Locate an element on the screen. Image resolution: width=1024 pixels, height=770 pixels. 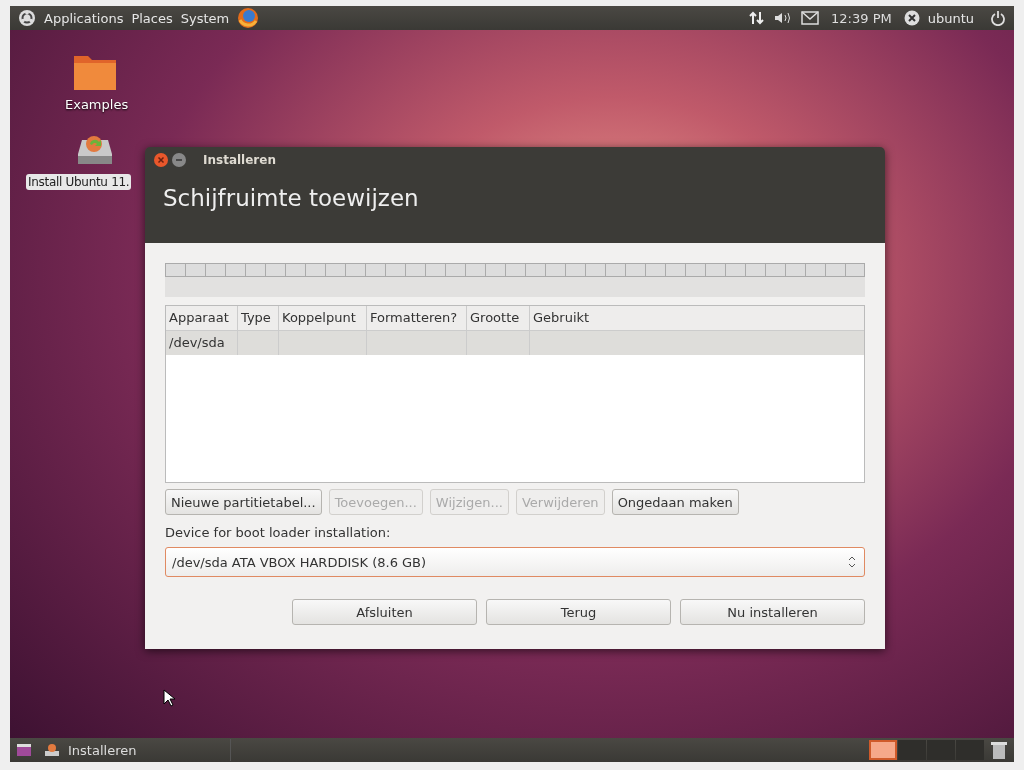
user-status-icon is located at coordinates (911, 18).